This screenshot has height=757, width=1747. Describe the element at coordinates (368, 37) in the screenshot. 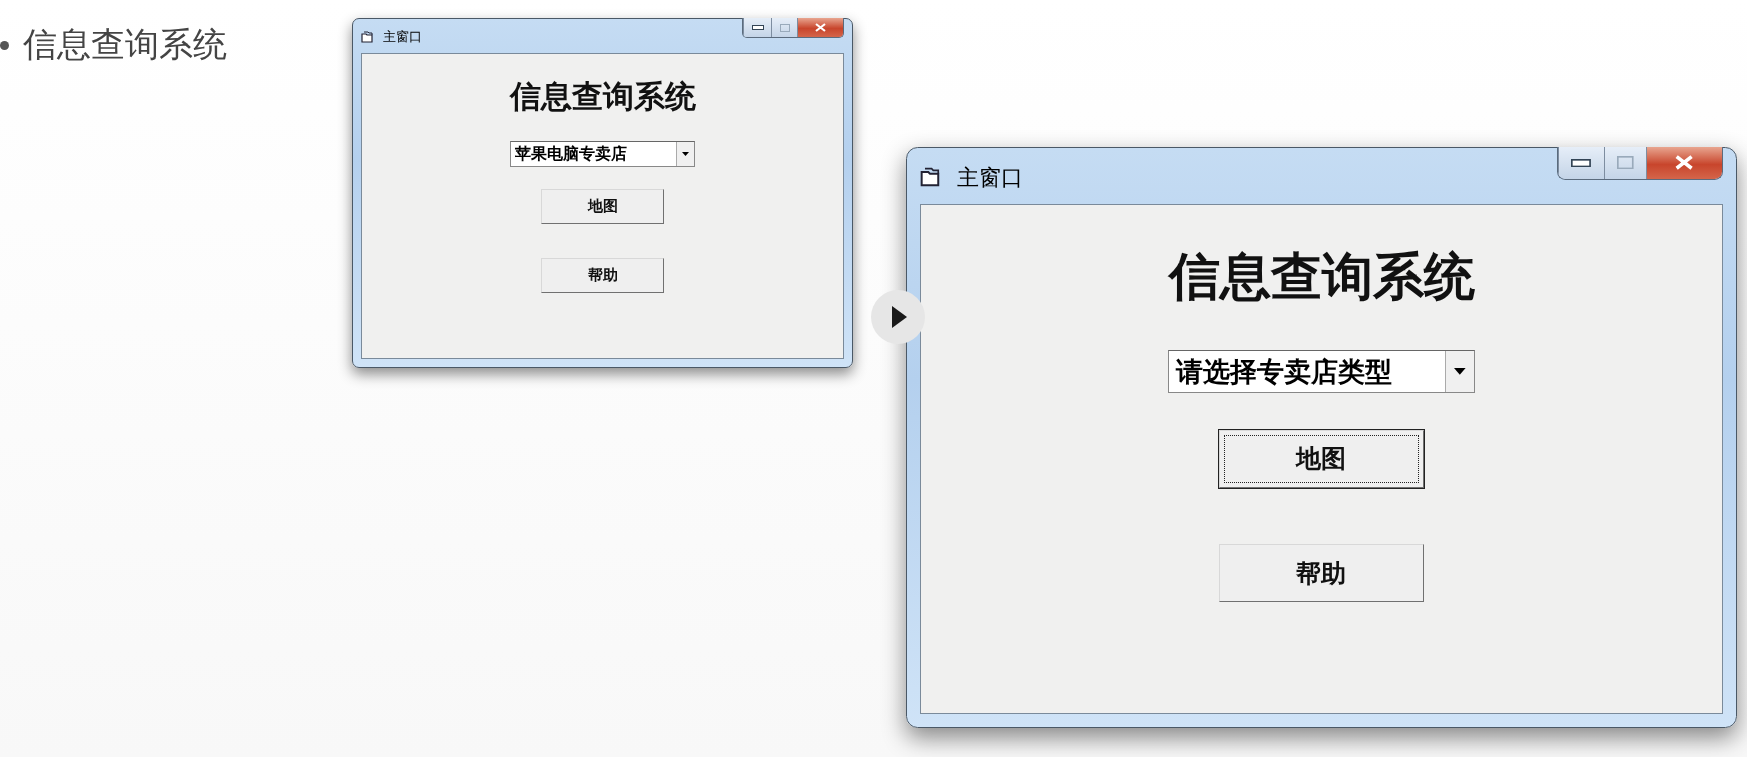

I see `window-icon` at that location.